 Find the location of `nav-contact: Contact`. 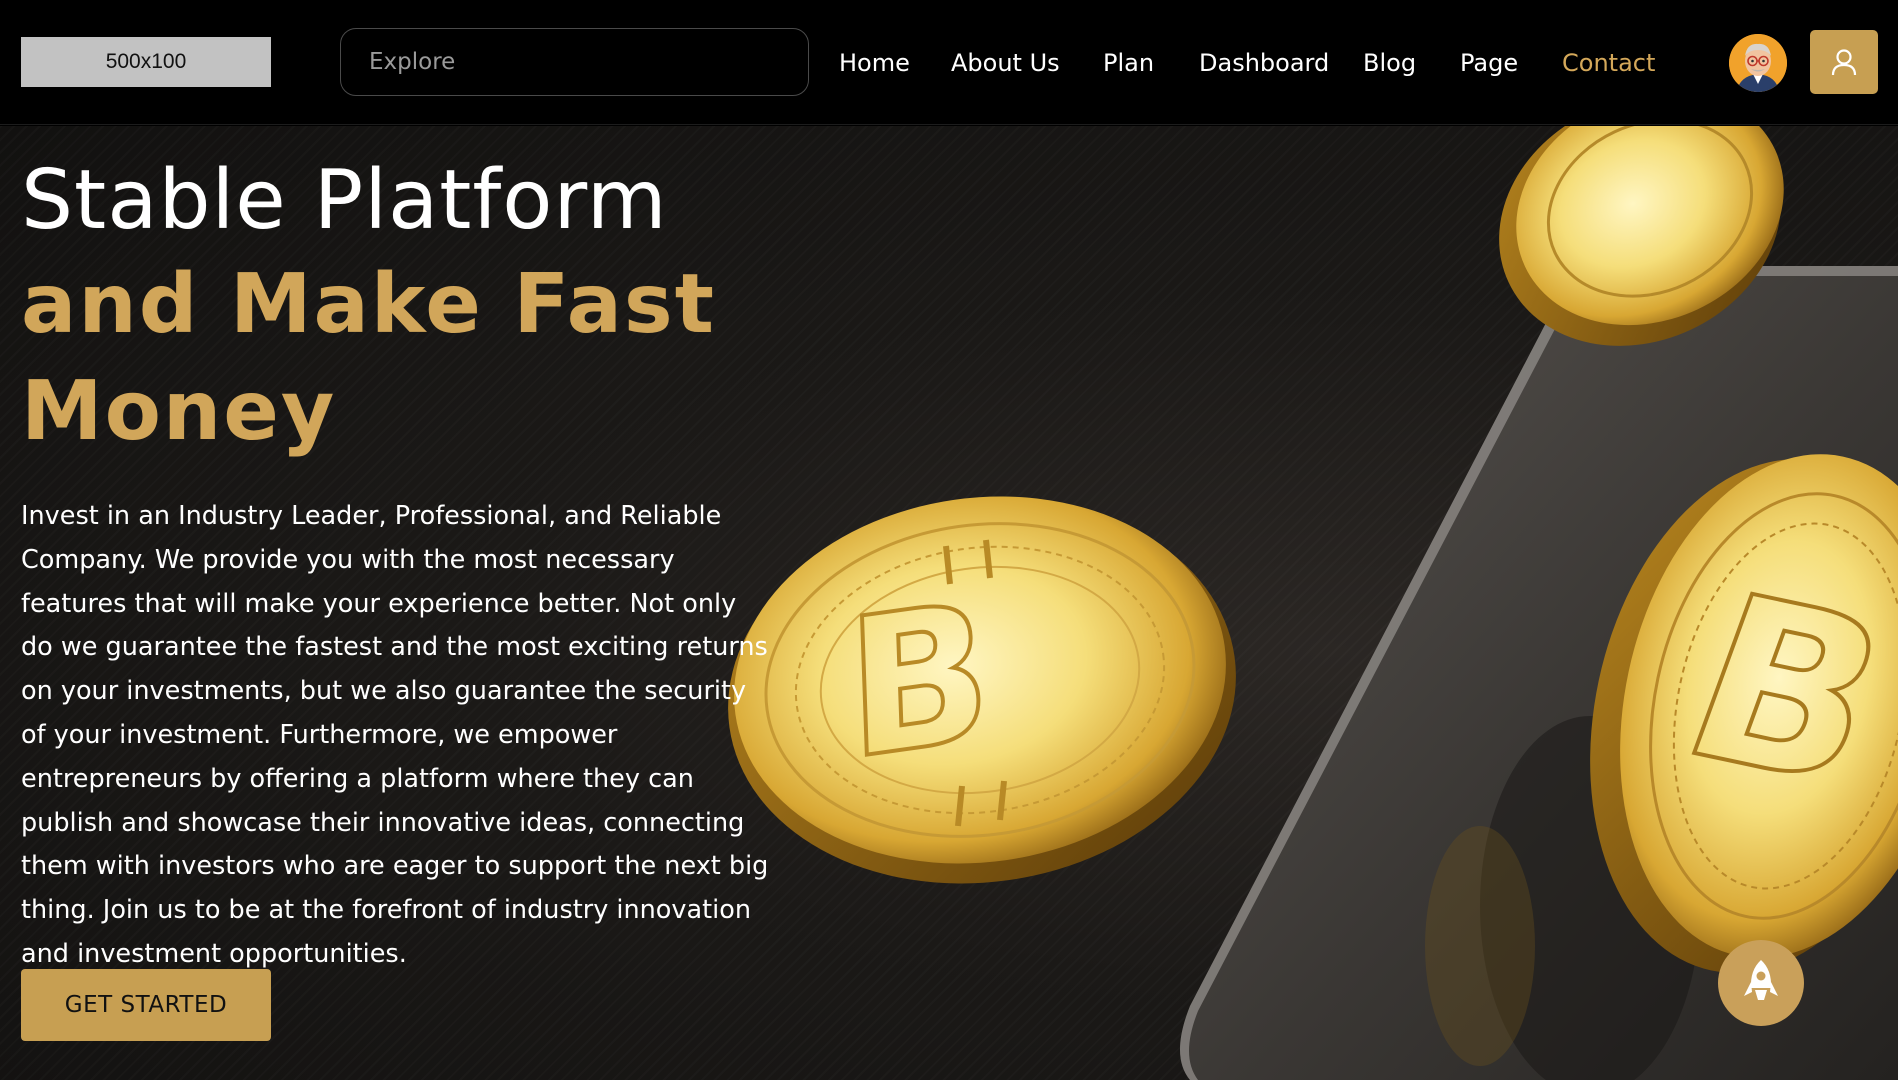

nav-contact: Contact is located at coordinates (1608, 62).